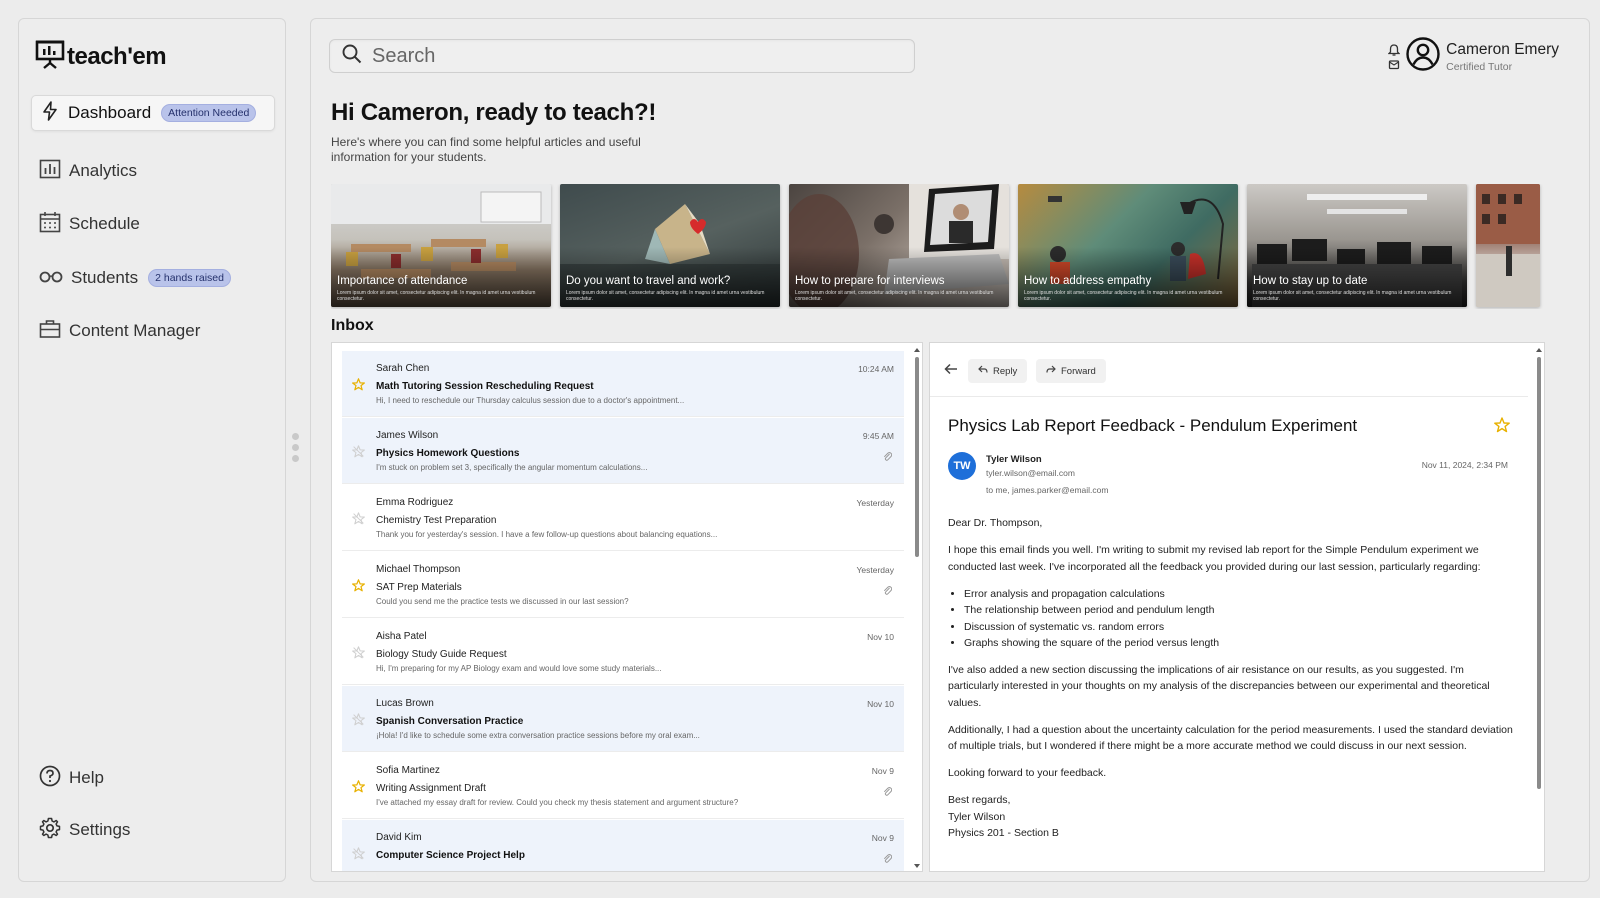 The width and height of the screenshot is (1600, 898). I want to click on email-salutation: Dear Dr. Thompson,, so click(995, 523).